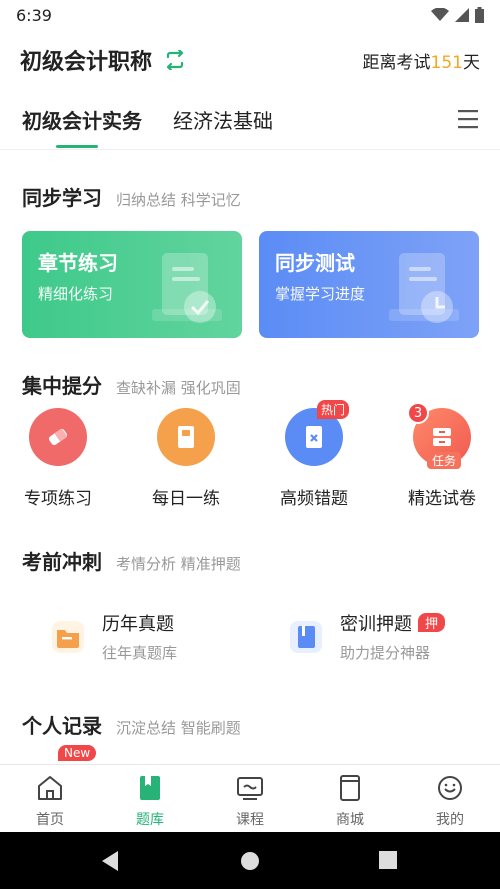  What do you see at coordinates (223, 119) in the screenshot?
I see `tab-economic-law: 经济法基础` at bounding box center [223, 119].